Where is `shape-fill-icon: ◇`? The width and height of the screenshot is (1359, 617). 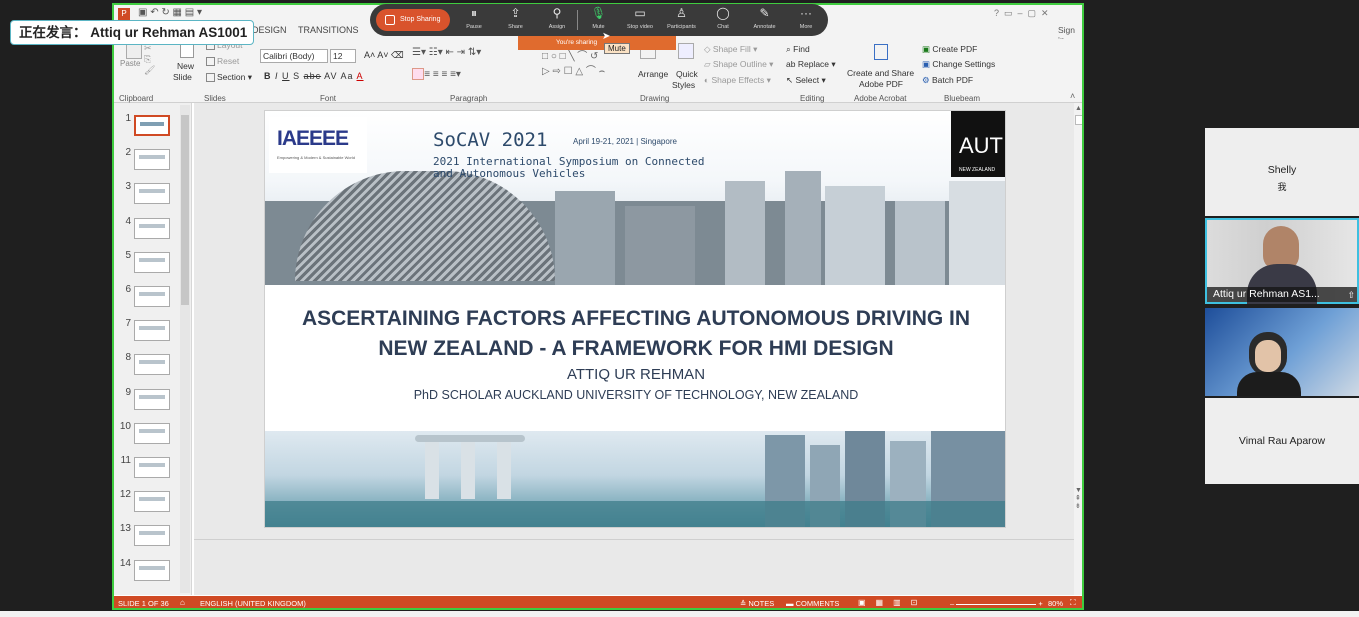 shape-fill-icon: ◇ is located at coordinates (707, 49).